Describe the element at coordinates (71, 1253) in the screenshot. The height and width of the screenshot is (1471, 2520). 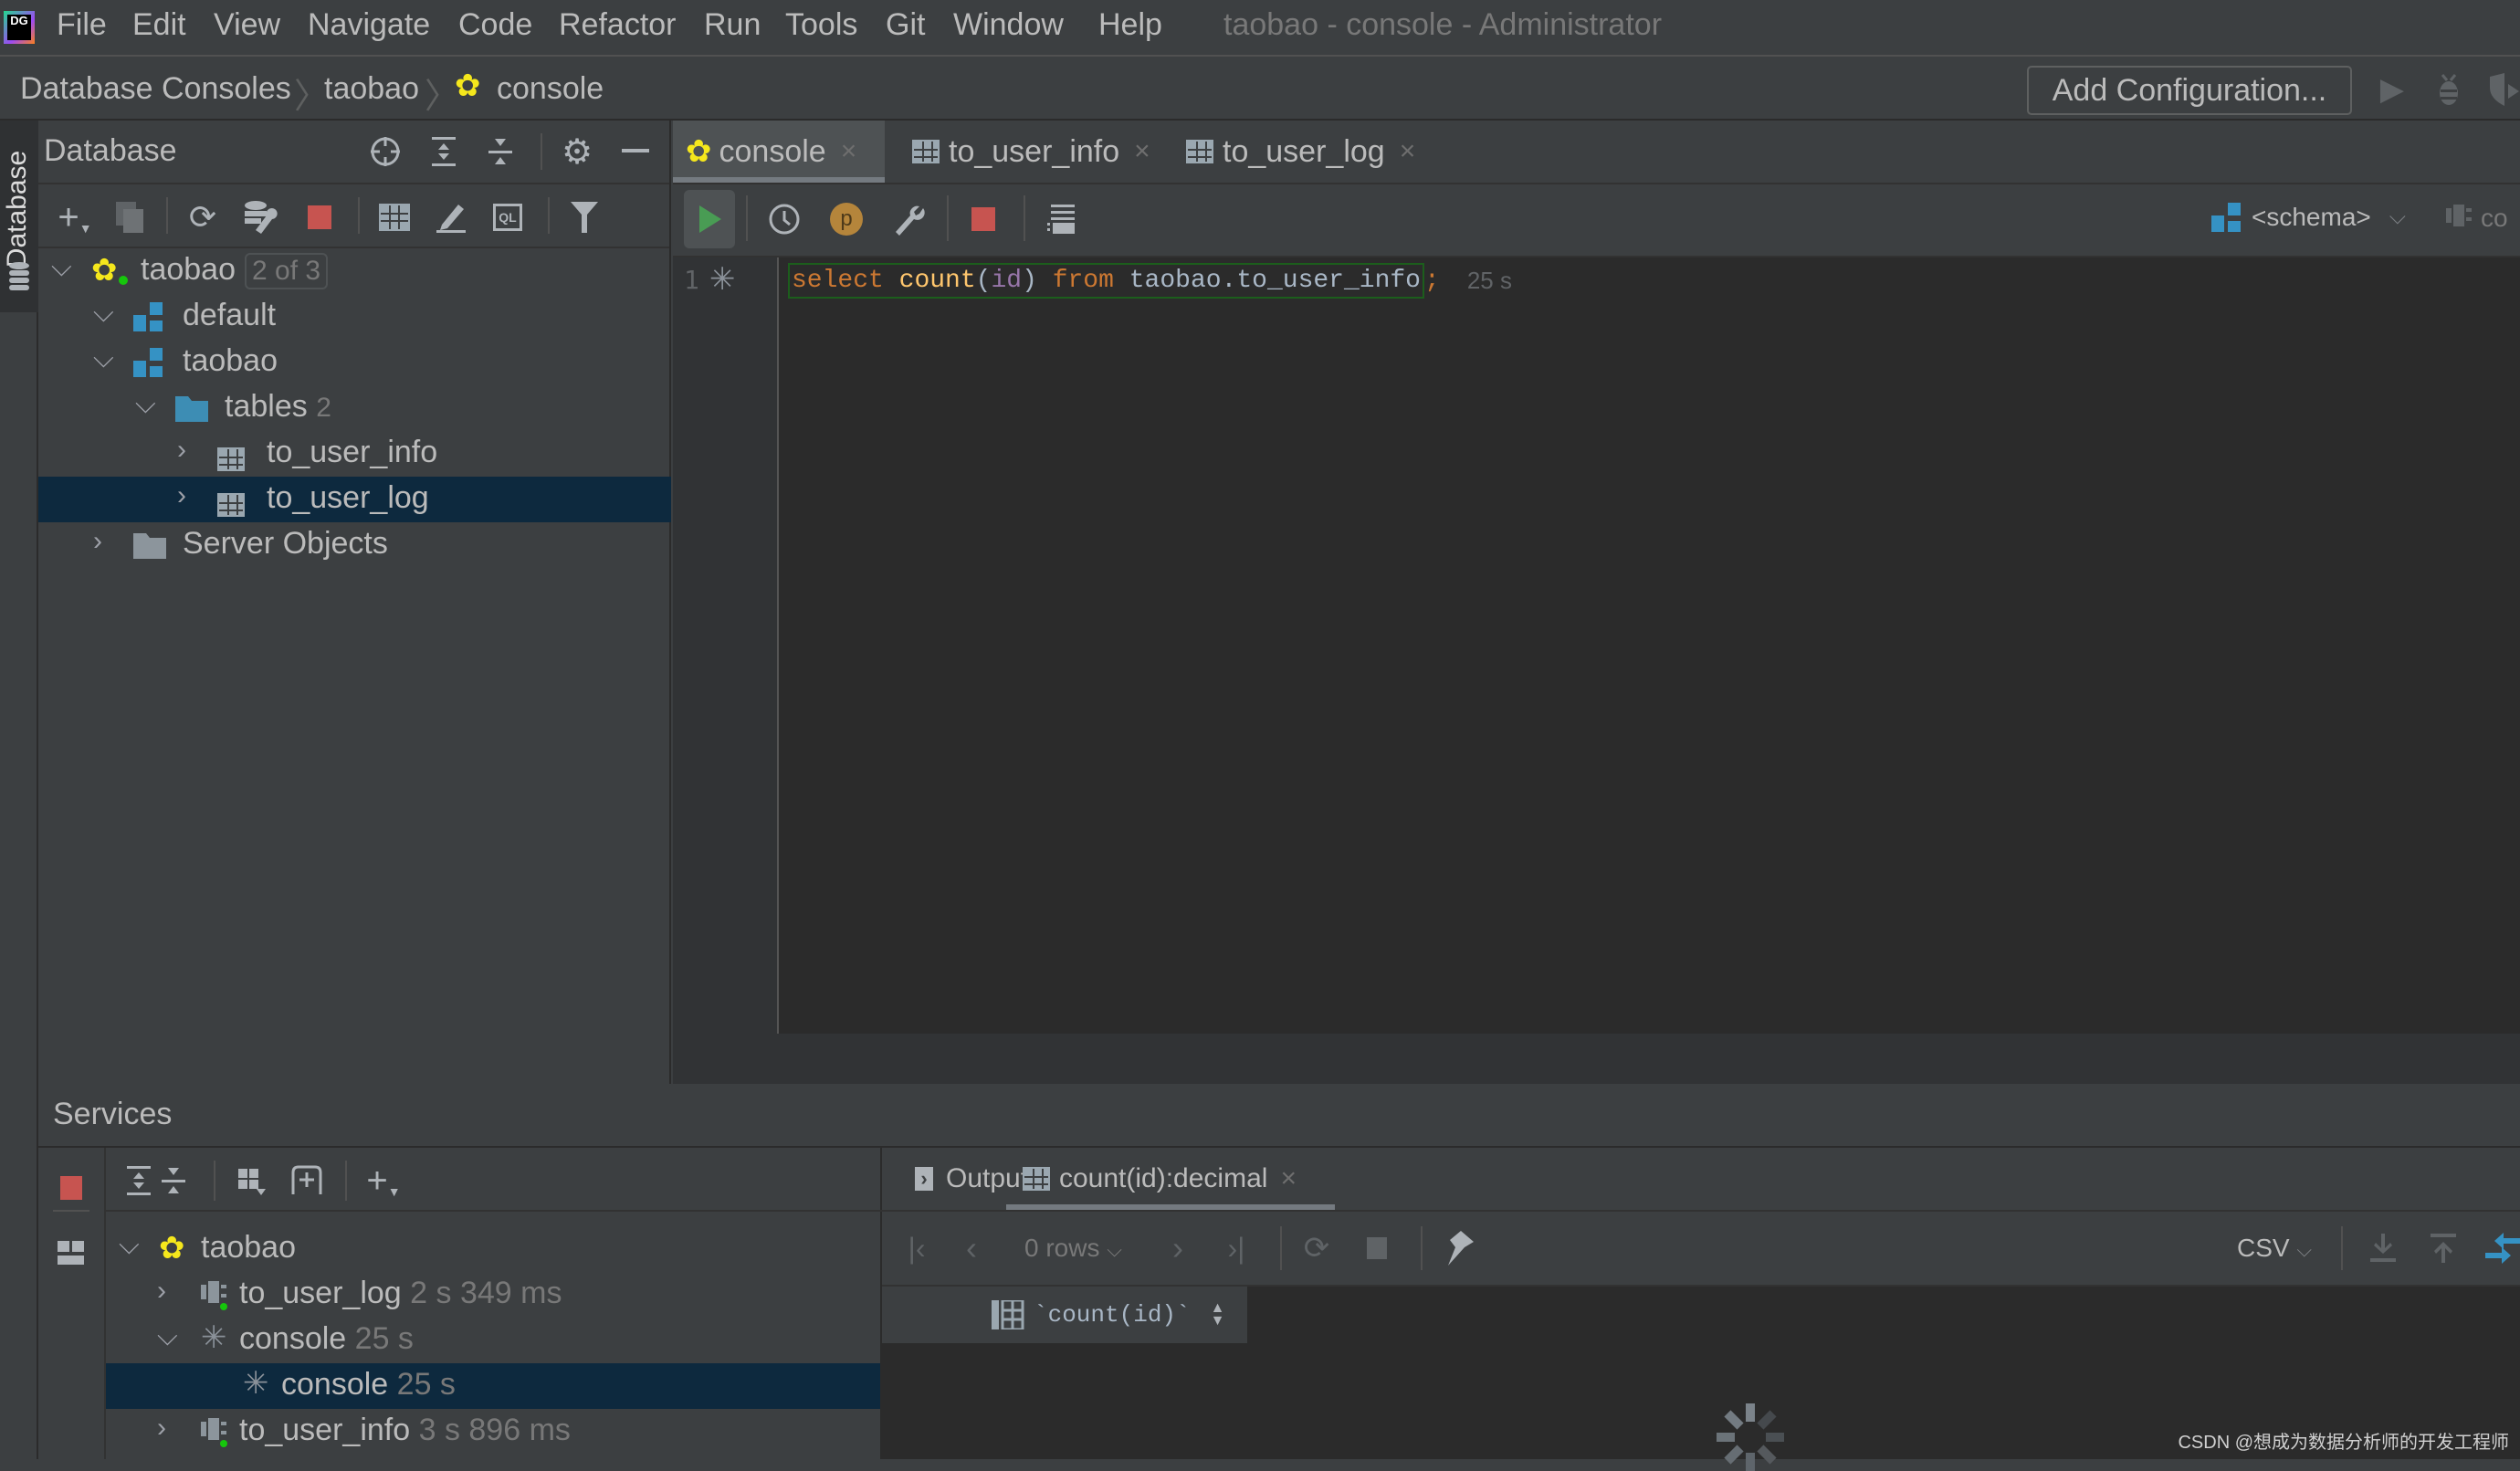
I see `layout-icon` at that location.